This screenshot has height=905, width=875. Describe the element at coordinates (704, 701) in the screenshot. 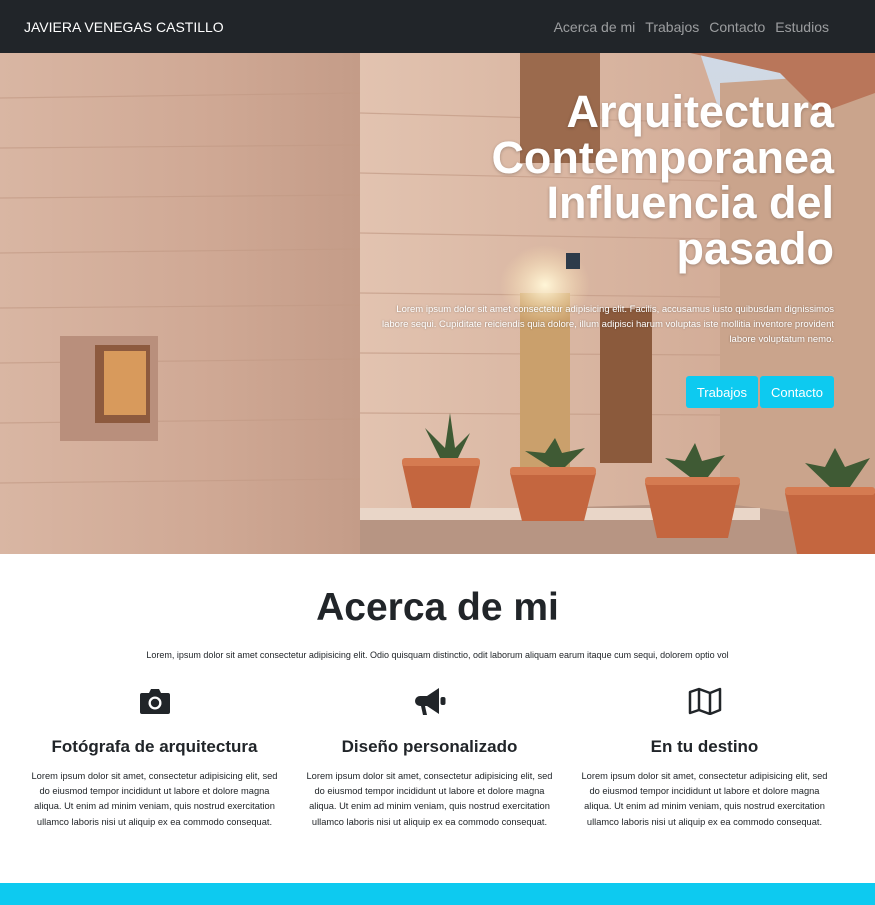

I see `map-icon` at that location.